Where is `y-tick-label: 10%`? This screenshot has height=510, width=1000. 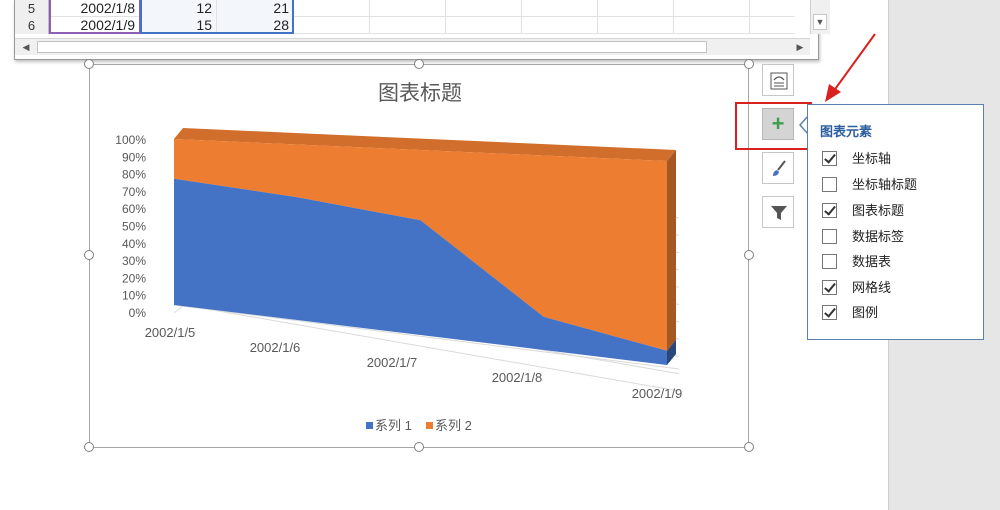
y-tick-label: 10% is located at coordinates (134, 296).